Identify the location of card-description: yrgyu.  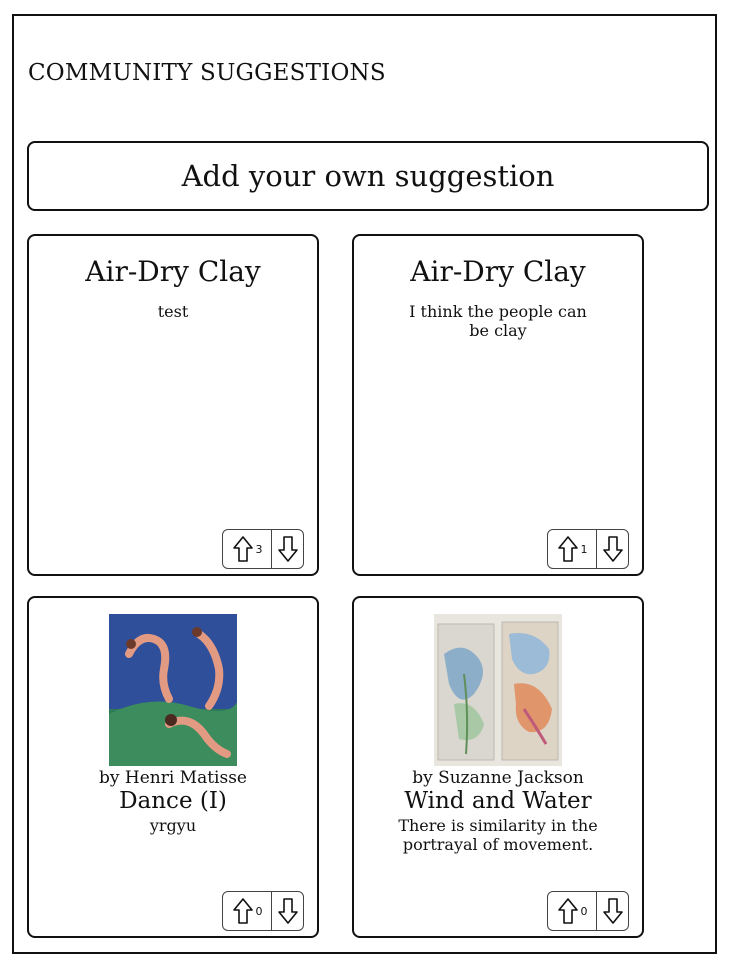
(173, 825).